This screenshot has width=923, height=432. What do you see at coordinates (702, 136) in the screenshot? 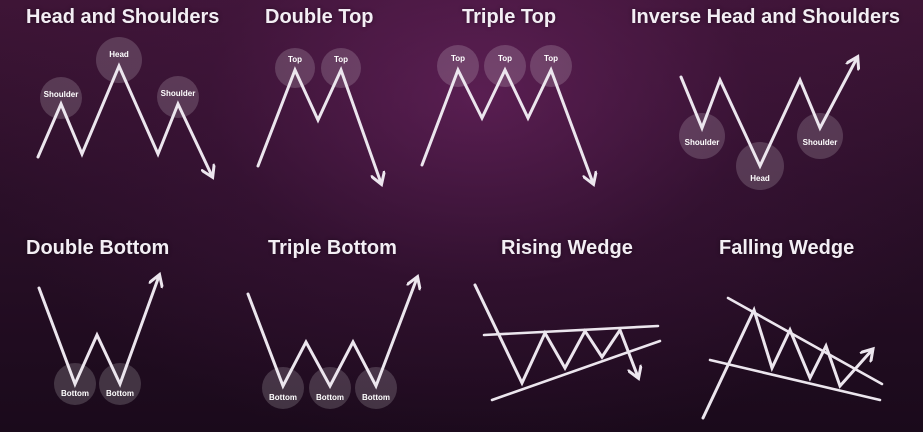
I see `shoulder-bubble-left` at bounding box center [702, 136].